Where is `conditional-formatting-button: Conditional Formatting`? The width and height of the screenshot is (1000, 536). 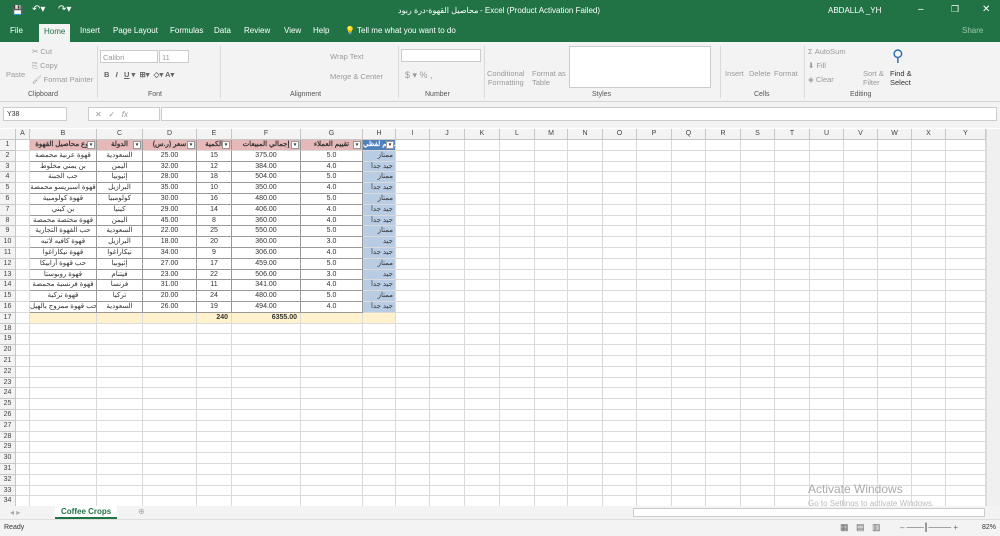 conditional-formatting-button: Conditional Formatting is located at coordinates (506, 78).